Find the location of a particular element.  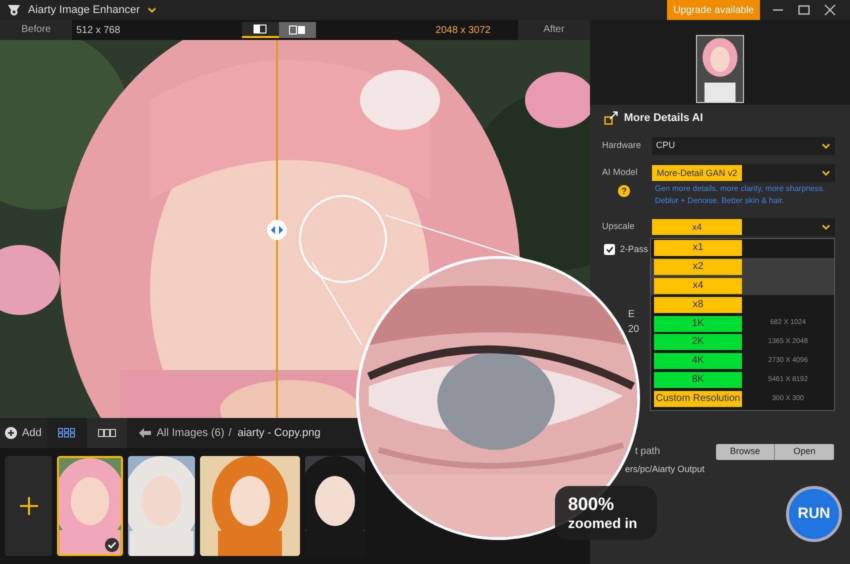

hardware-select: CPU is located at coordinates (743, 146).